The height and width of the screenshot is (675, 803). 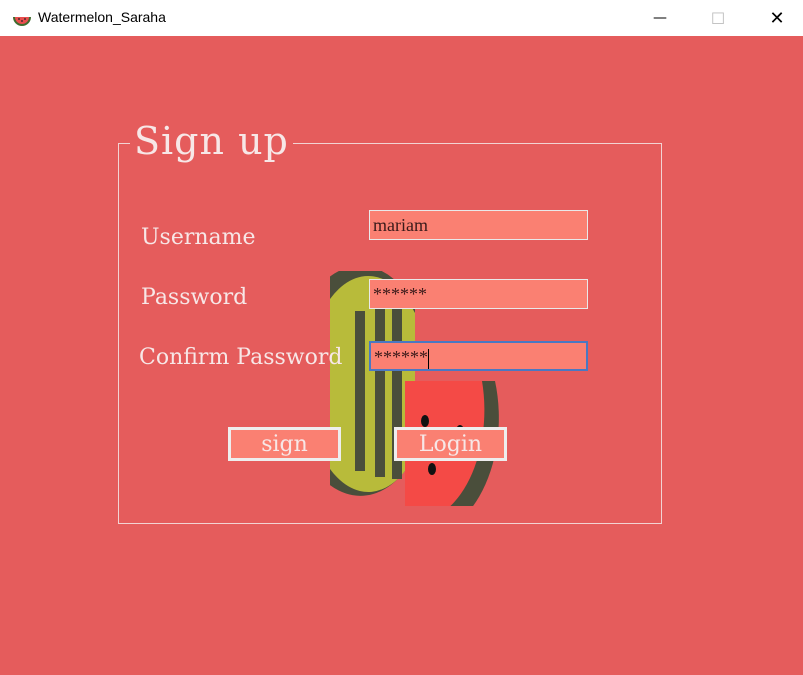 I want to click on sign-button-label: sign, so click(x=284, y=444).